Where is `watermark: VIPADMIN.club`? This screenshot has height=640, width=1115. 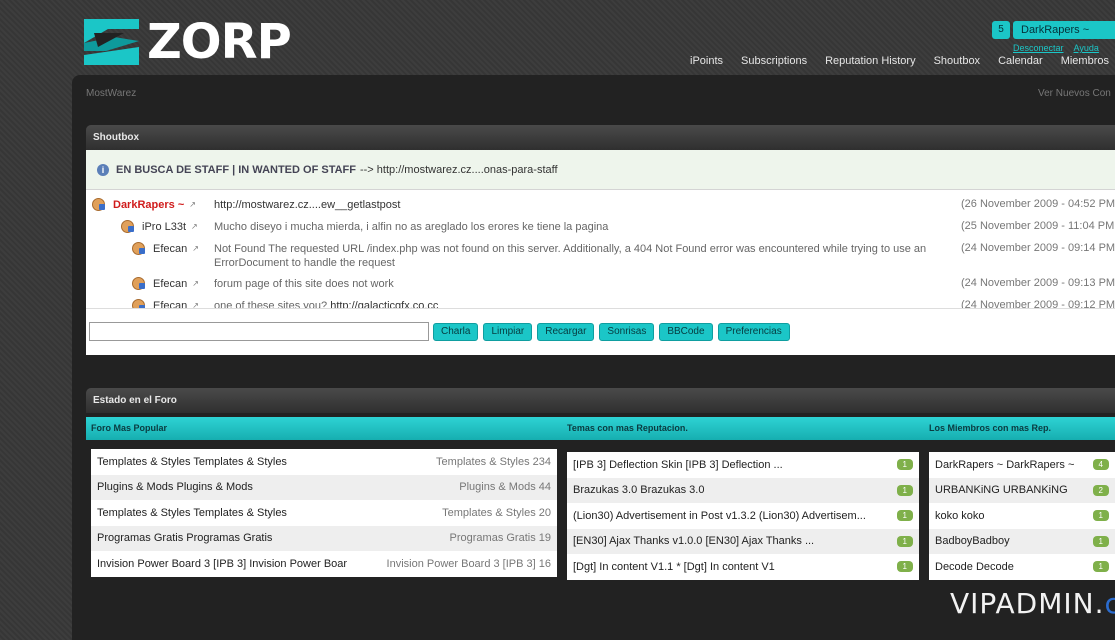
watermark: VIPADMIN.club is located at coordinates (1032, 603).